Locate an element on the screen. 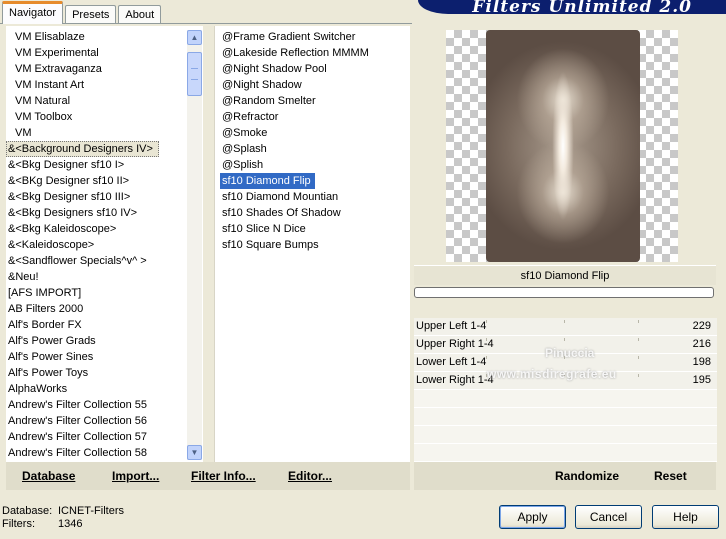  tab-about: About is located at coordinates (140, 14).